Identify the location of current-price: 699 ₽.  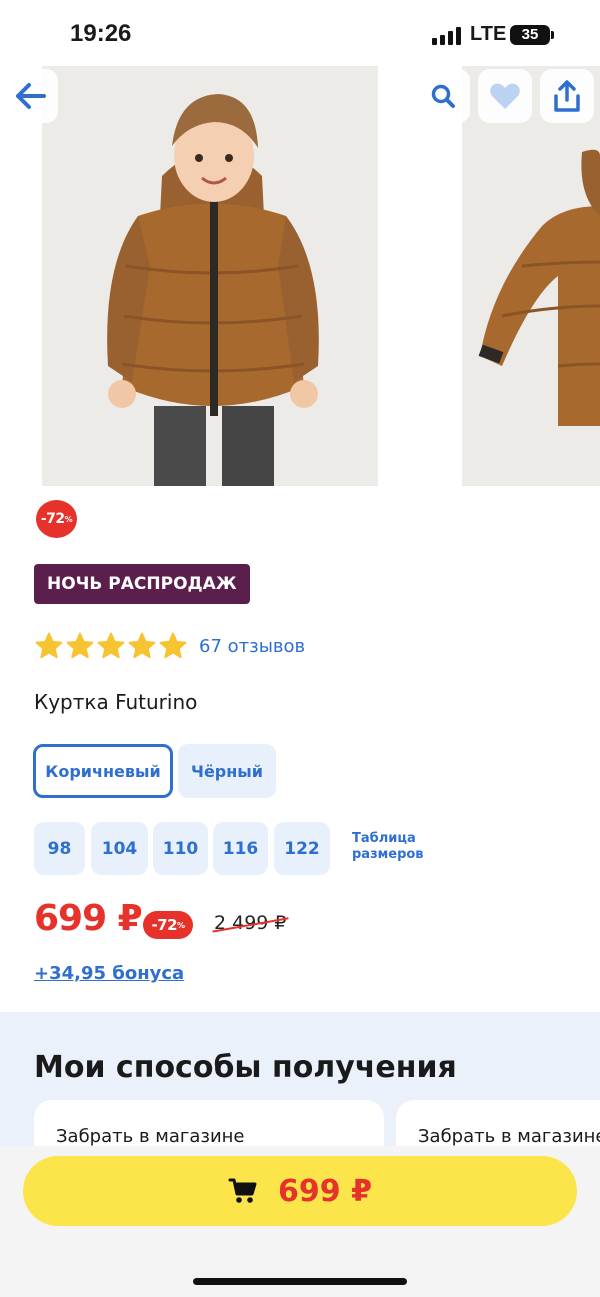
(88, 918).